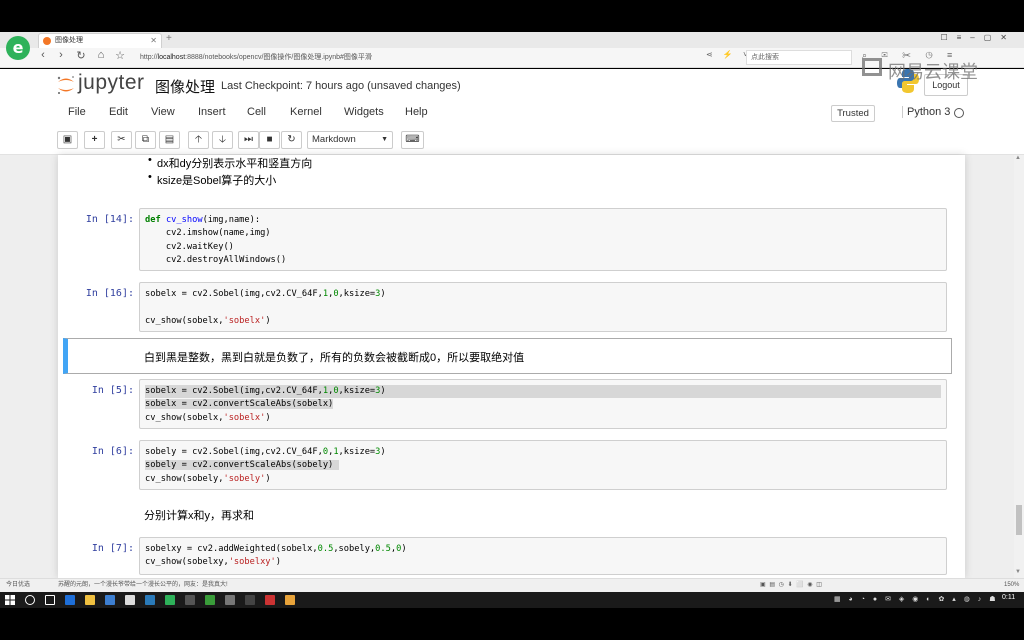 This screenshot has width=1024, height=640. Describe the element at coordinates (69, 40) in the screenshot. I see `browser-tab-title: 图像处理` at that location.